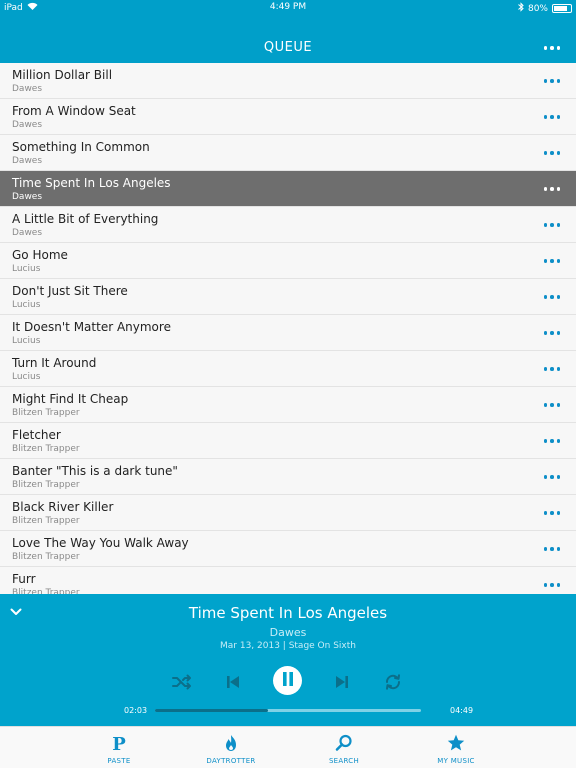 This screenshot has height=768, width=576. What do you see at coordinates (100, 543) in the screenshot?
I see `song-title: Love The Way You Walk Away` at bounding box center [100, 543].